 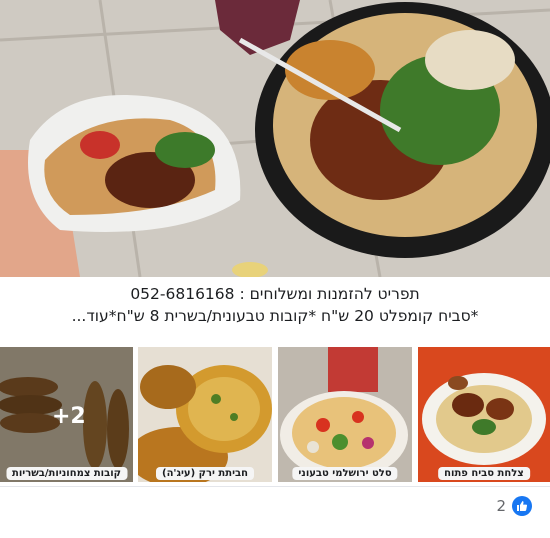 I want to click on divider, so click(x=275, y=486).